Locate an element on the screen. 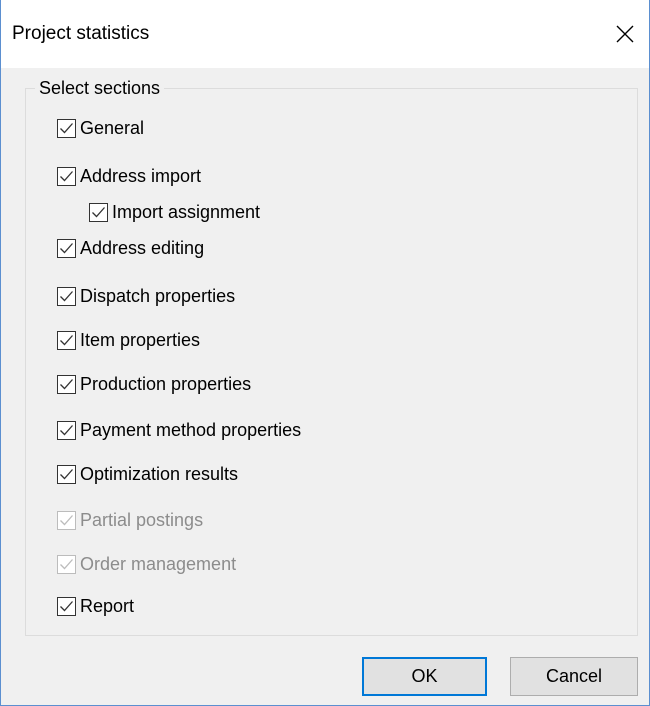 The image size is (650, 706). checkbox-general: General is located at coordinates (100, 128).